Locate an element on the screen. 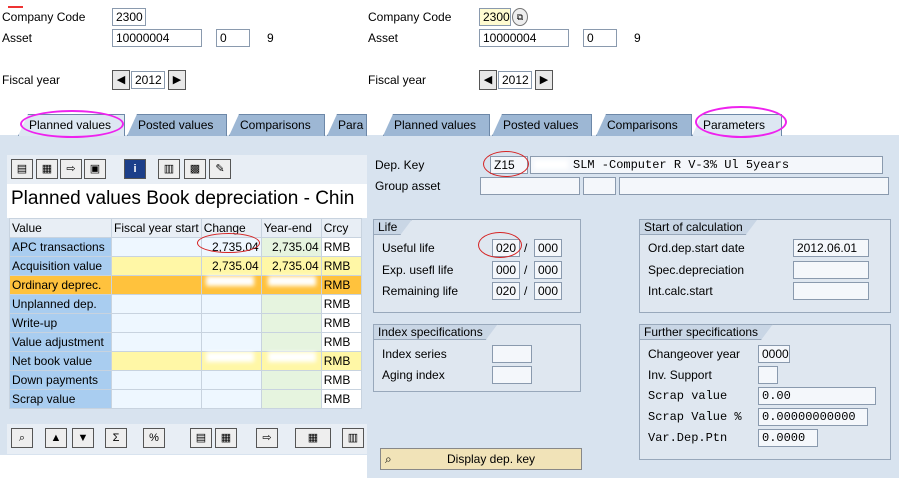 The height and width of the screenshot is (478, 899). group-asset-sub-field is located at coordinates (599, 186).